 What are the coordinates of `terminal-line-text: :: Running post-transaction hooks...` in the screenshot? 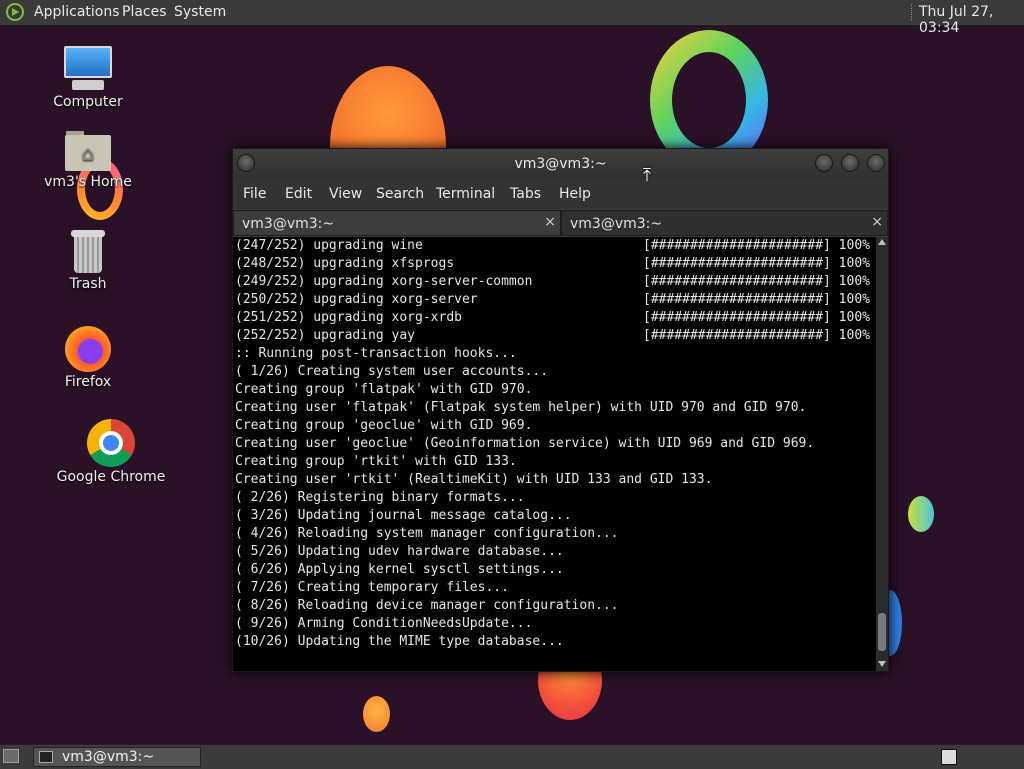 It's located at (376, 353).